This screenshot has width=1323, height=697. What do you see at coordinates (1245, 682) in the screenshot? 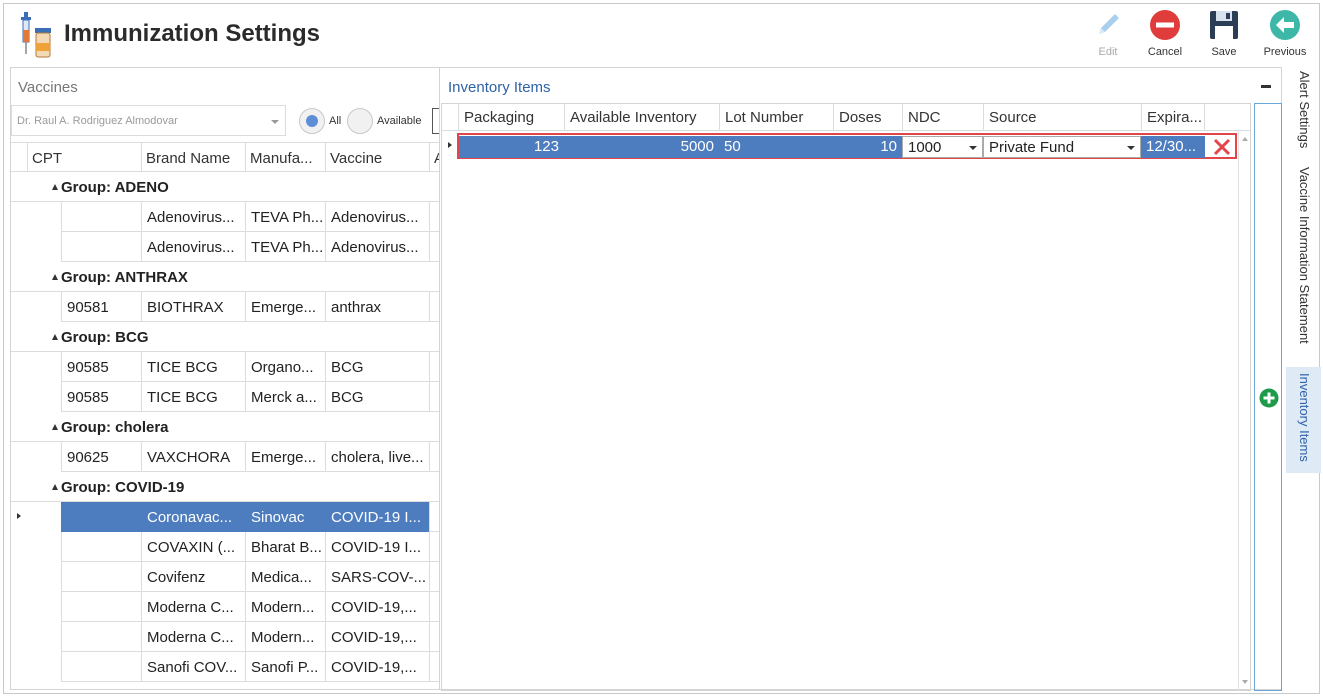
I see `scroll-down-icon` at bounding box center [1245, 682].